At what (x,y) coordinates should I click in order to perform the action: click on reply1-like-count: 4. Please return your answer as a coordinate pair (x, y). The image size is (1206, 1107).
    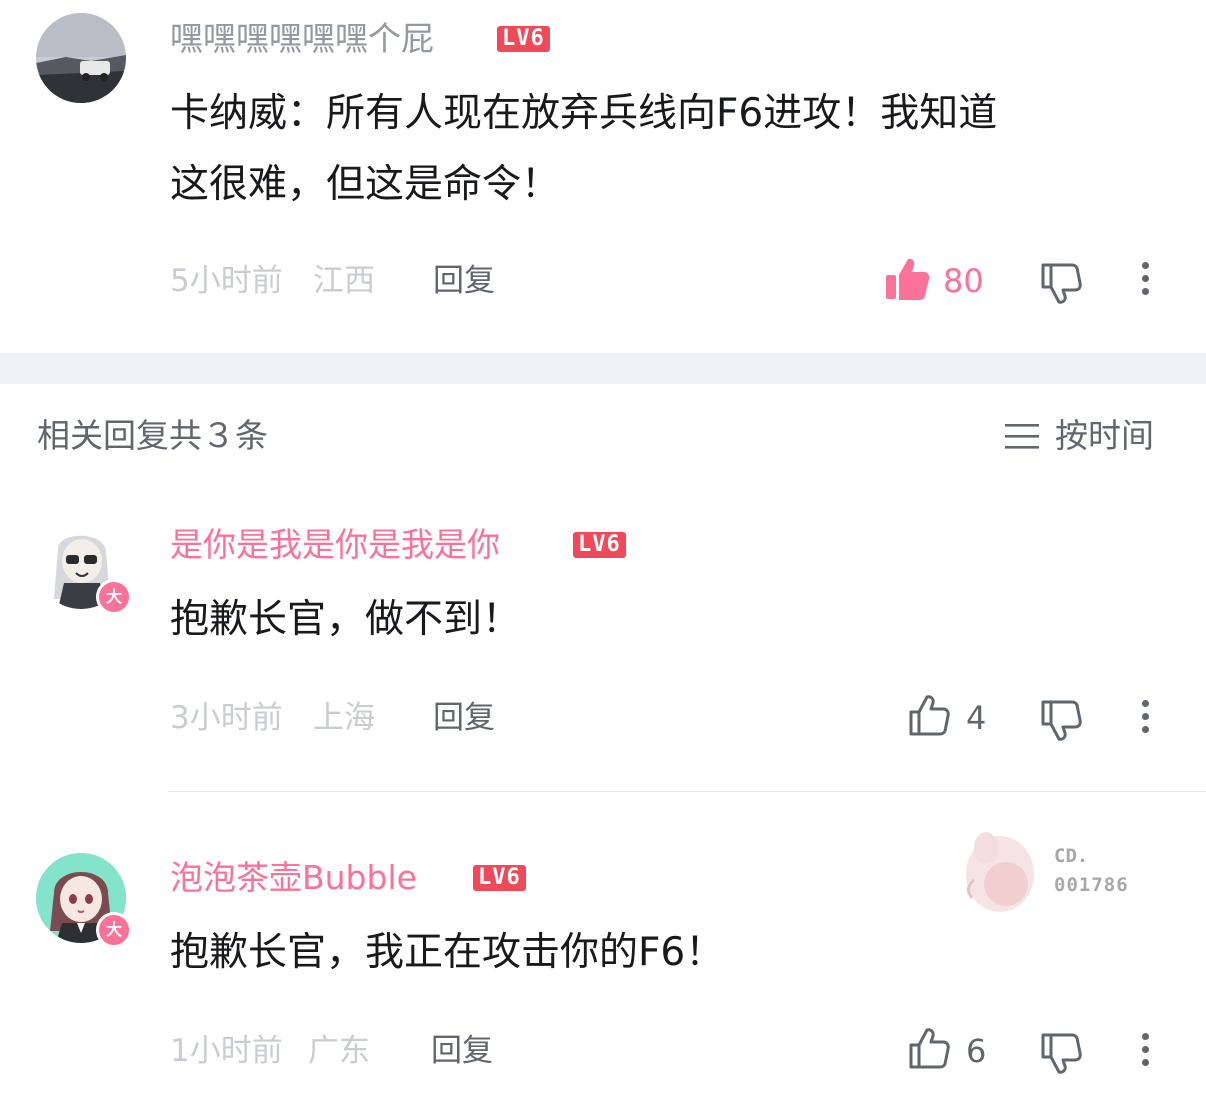
    Looking at the image, I should click on (976, 718).